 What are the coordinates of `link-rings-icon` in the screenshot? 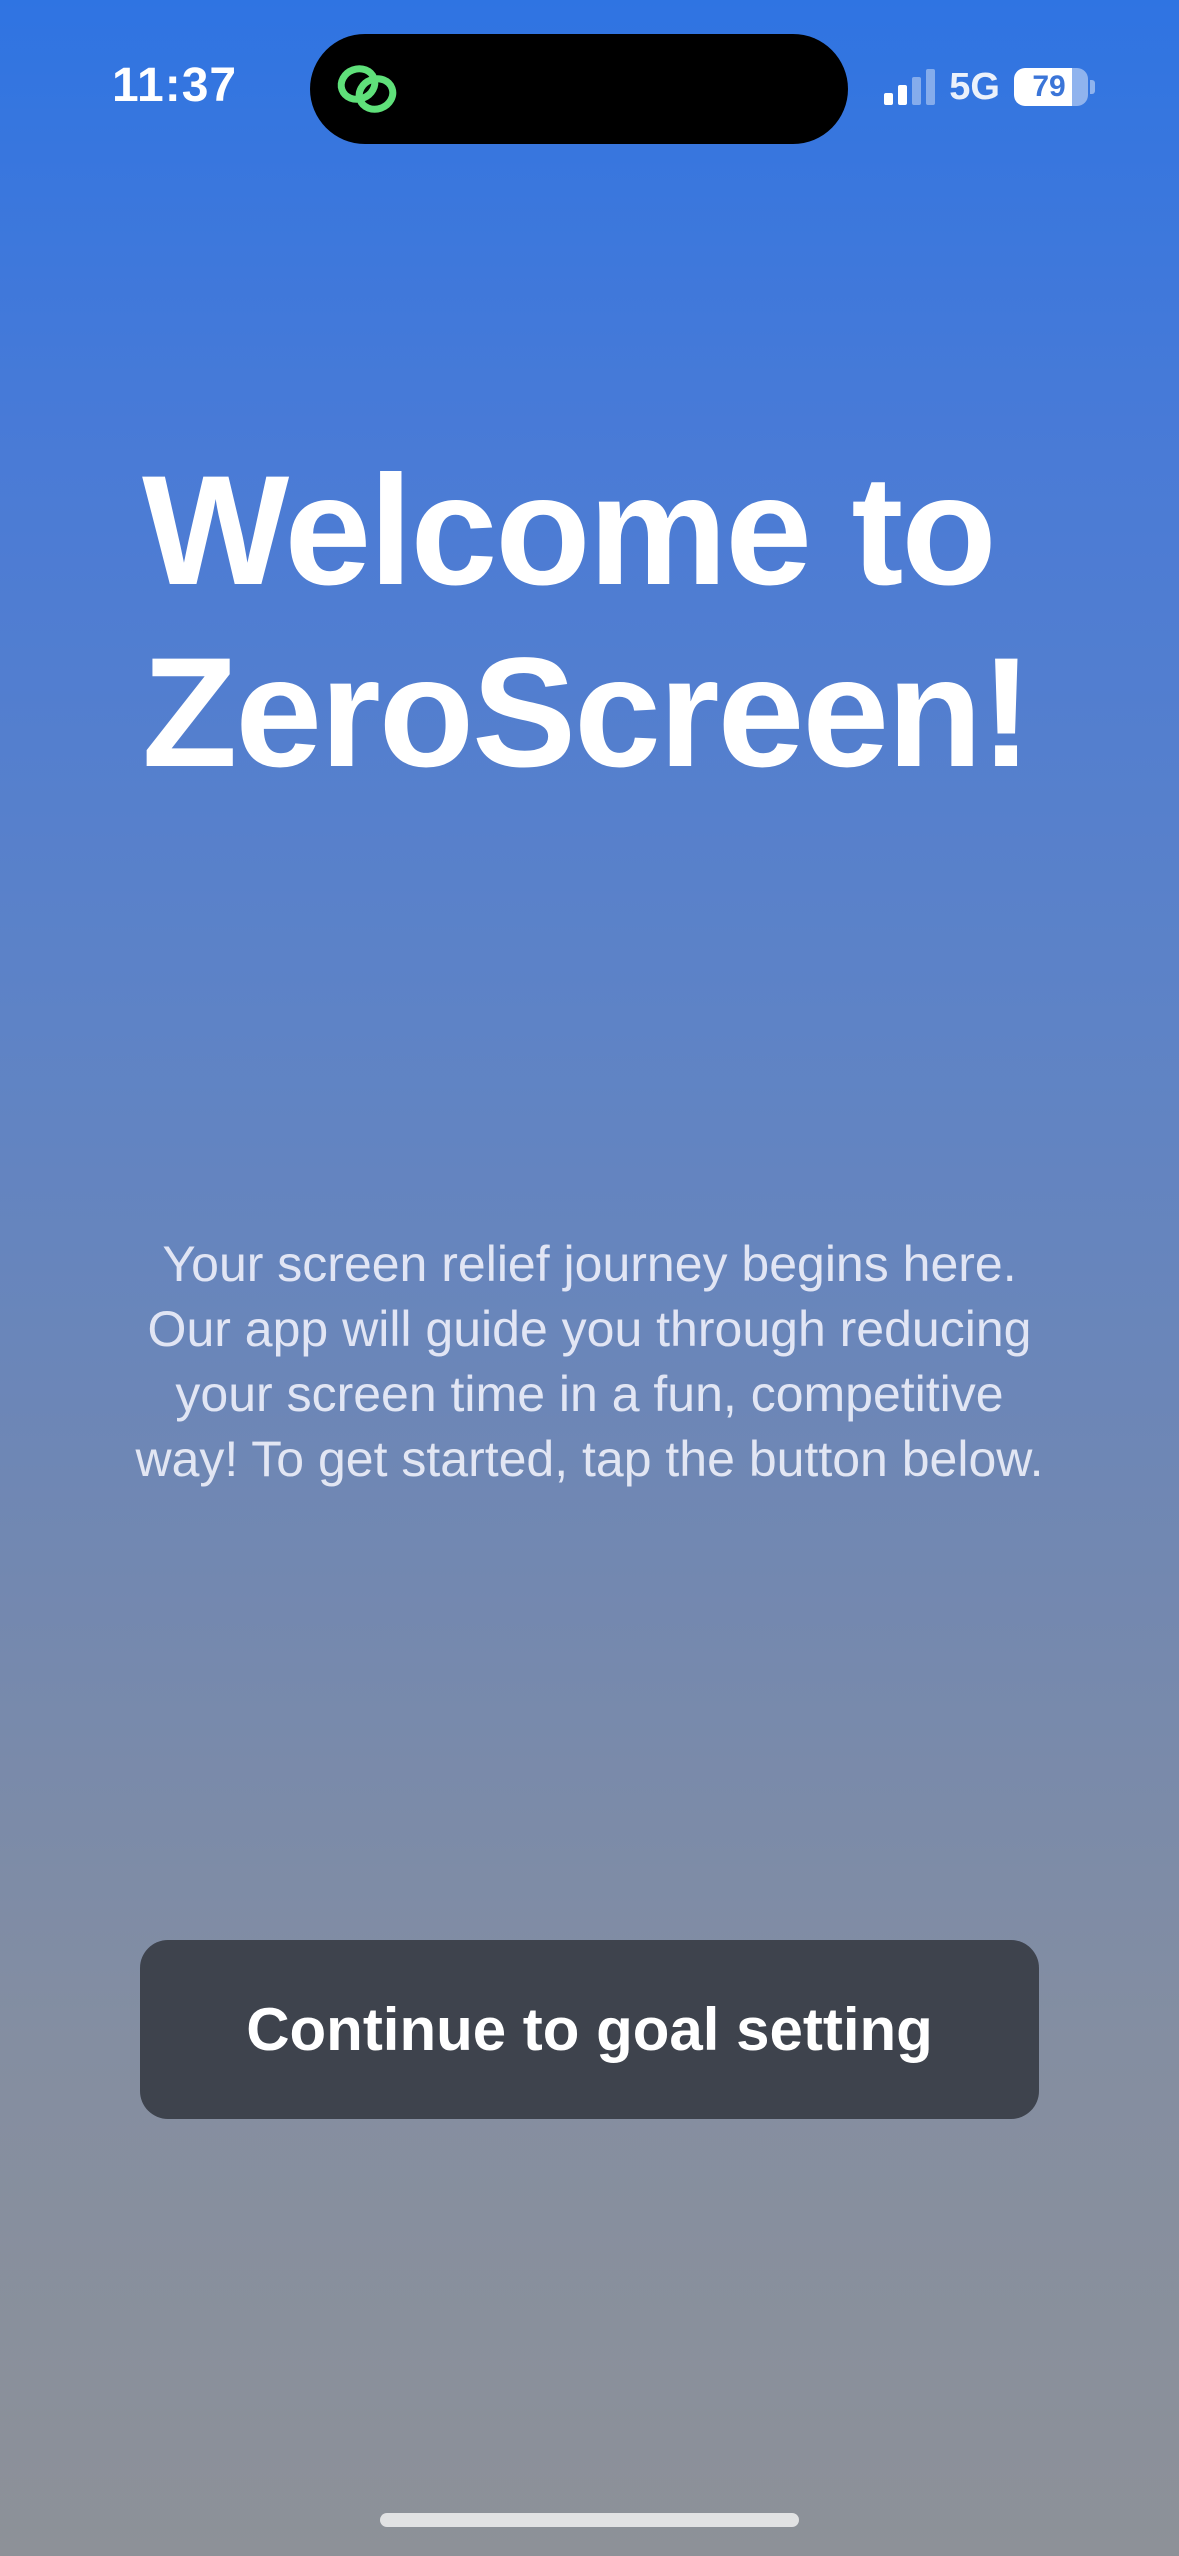 It's located at (367, 89).